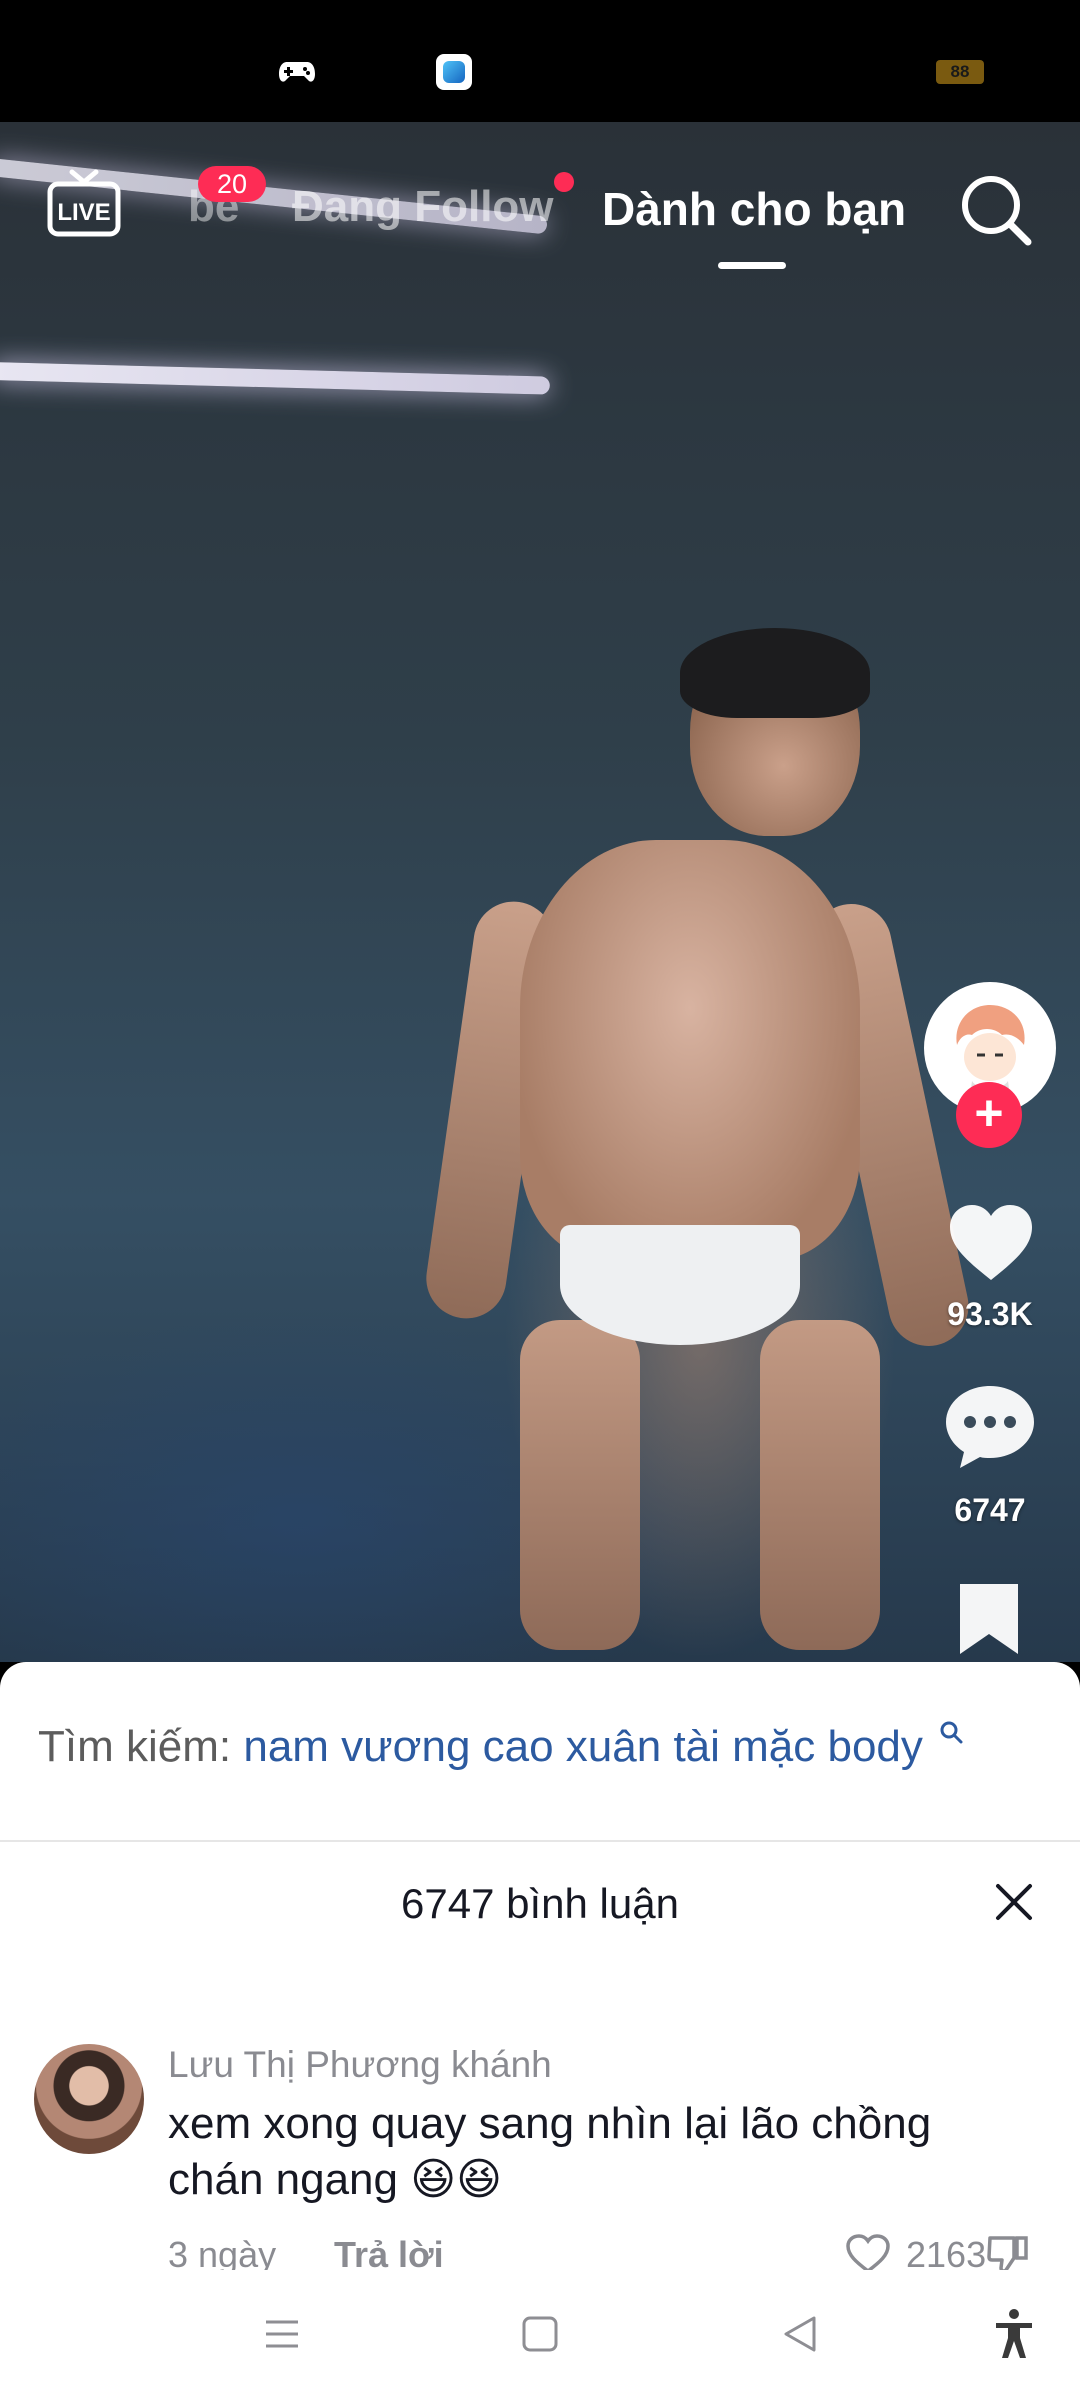 The height and width of the screenshot is (2400, 1080). I want to click on status-bar: 88, so click(540, 61).